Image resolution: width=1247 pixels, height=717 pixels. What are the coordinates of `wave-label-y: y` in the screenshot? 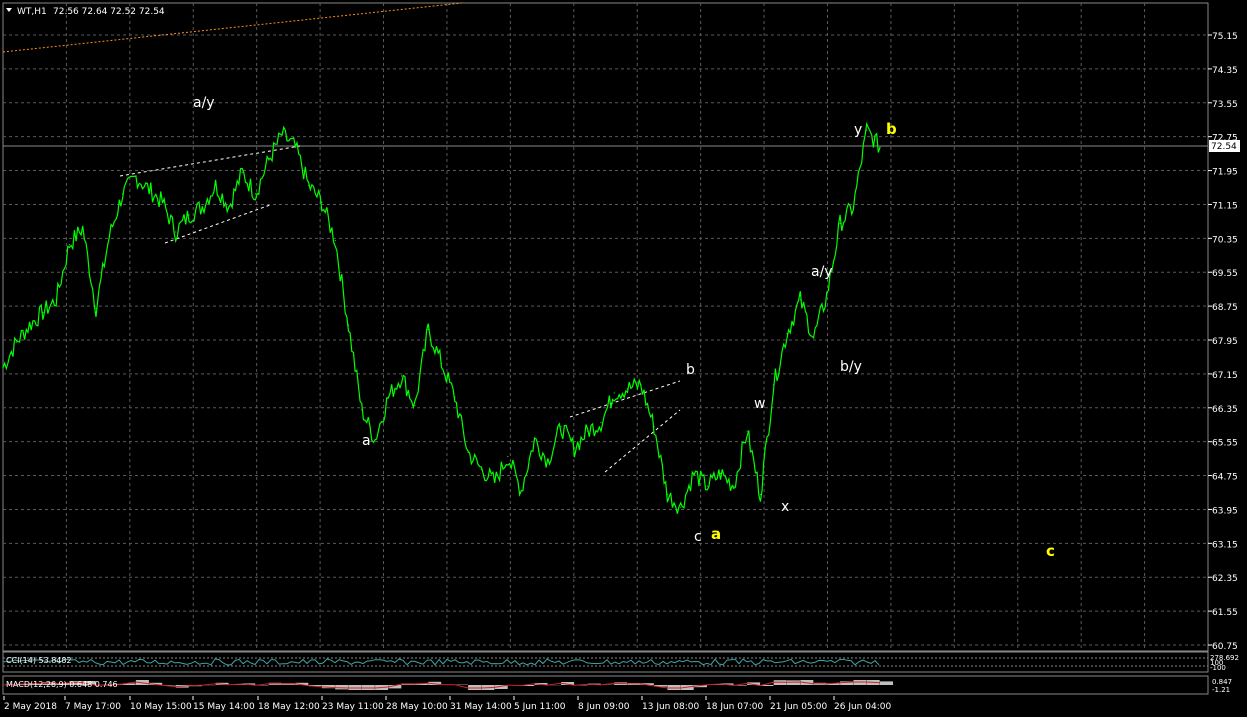 It's located at (858, 130).